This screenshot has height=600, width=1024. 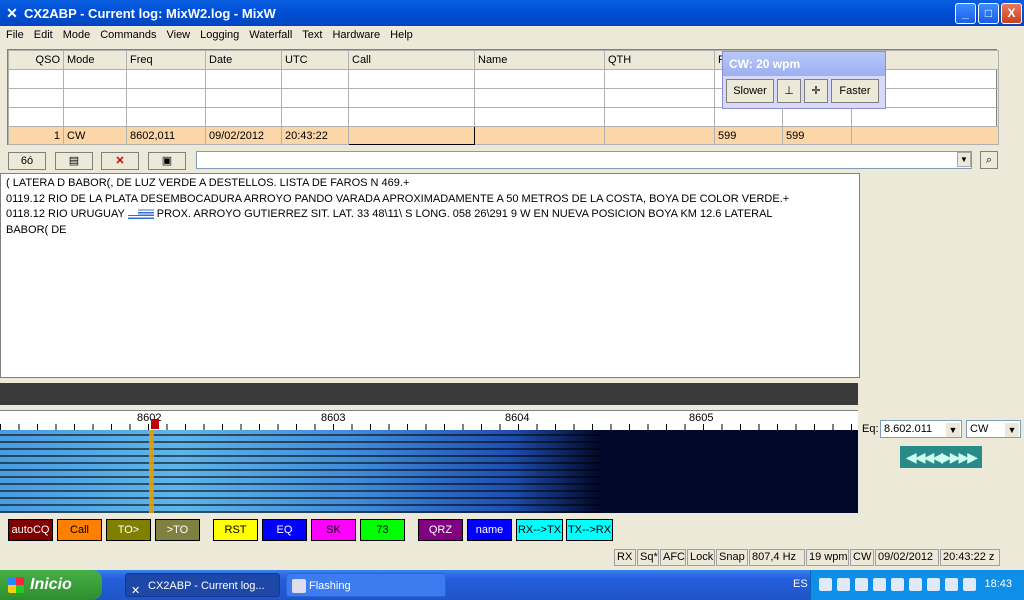 I want to click on delete-icon: ✕, so click(x=120, y=161).